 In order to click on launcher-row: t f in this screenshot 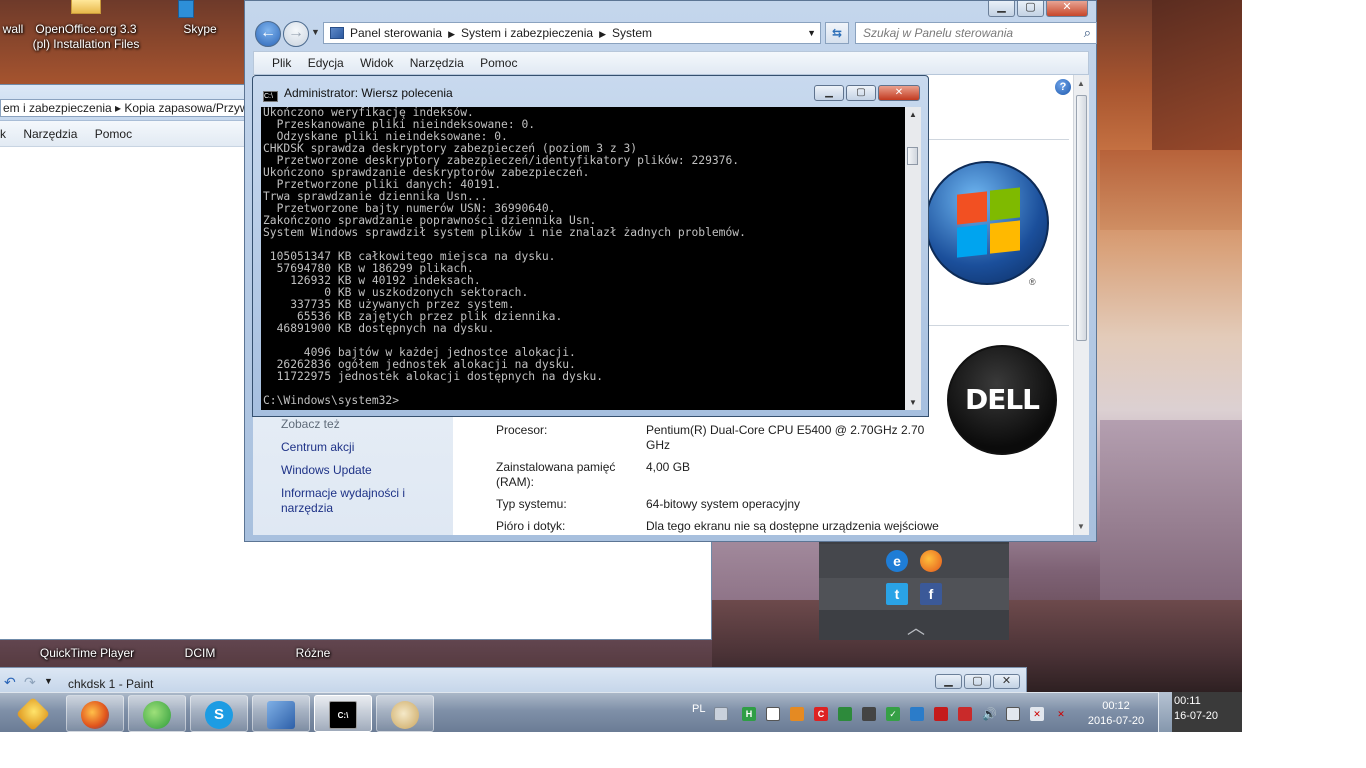, I will do `click(914, 594)`.